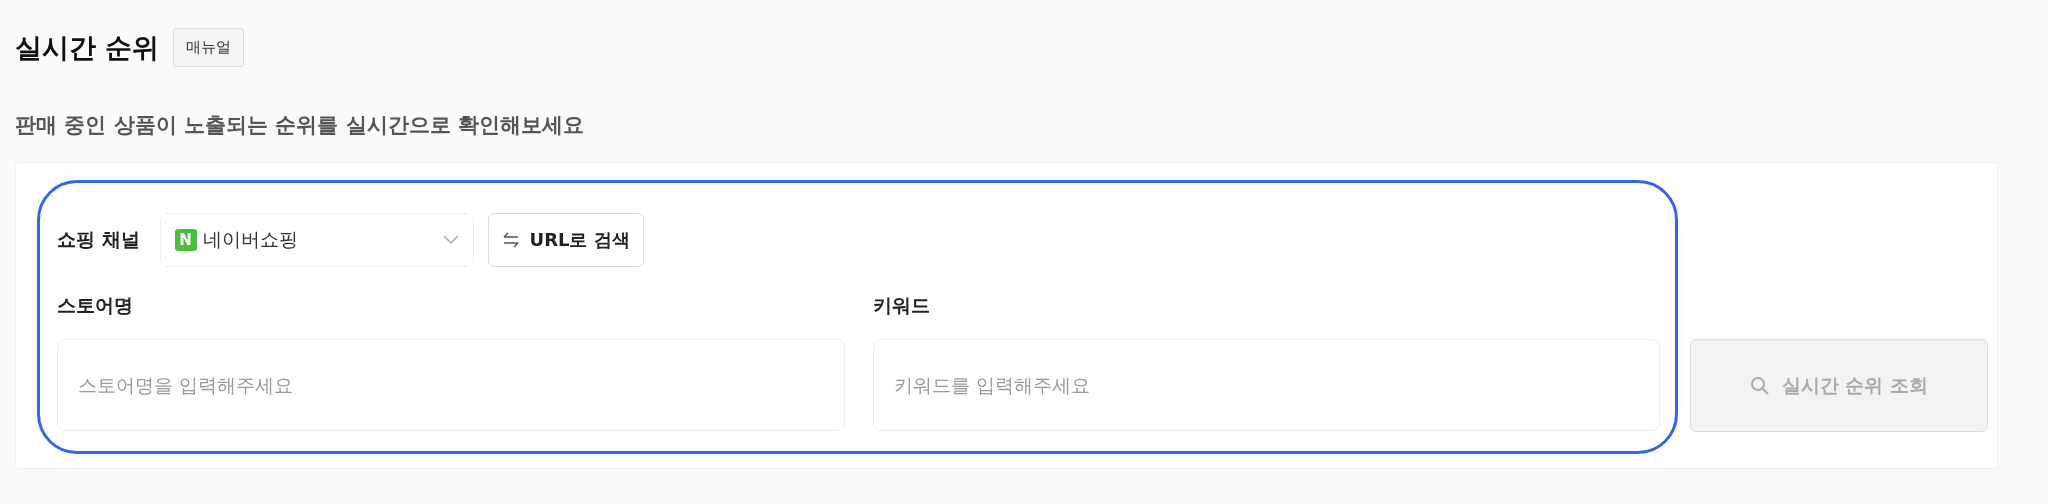 This screenshot has height=504, width=2048. I want to click on text-field: 스토어명을 입력해주세요, so click(451, 385).